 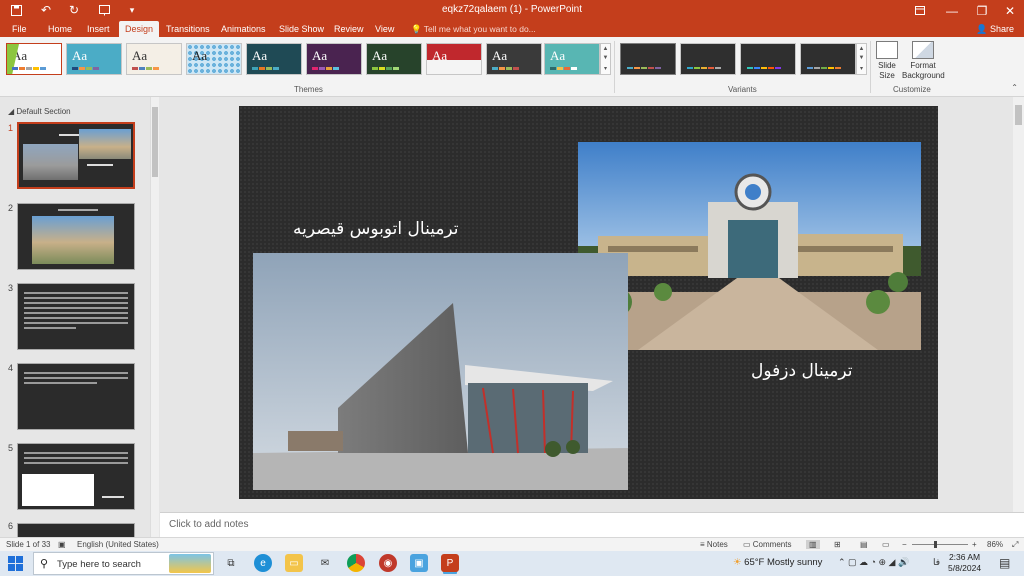 What do you see at coordinates (1015, 545) in the screenshot?
I see `fit-slide-icon: ⤢` at bounding box center [1015, 545].